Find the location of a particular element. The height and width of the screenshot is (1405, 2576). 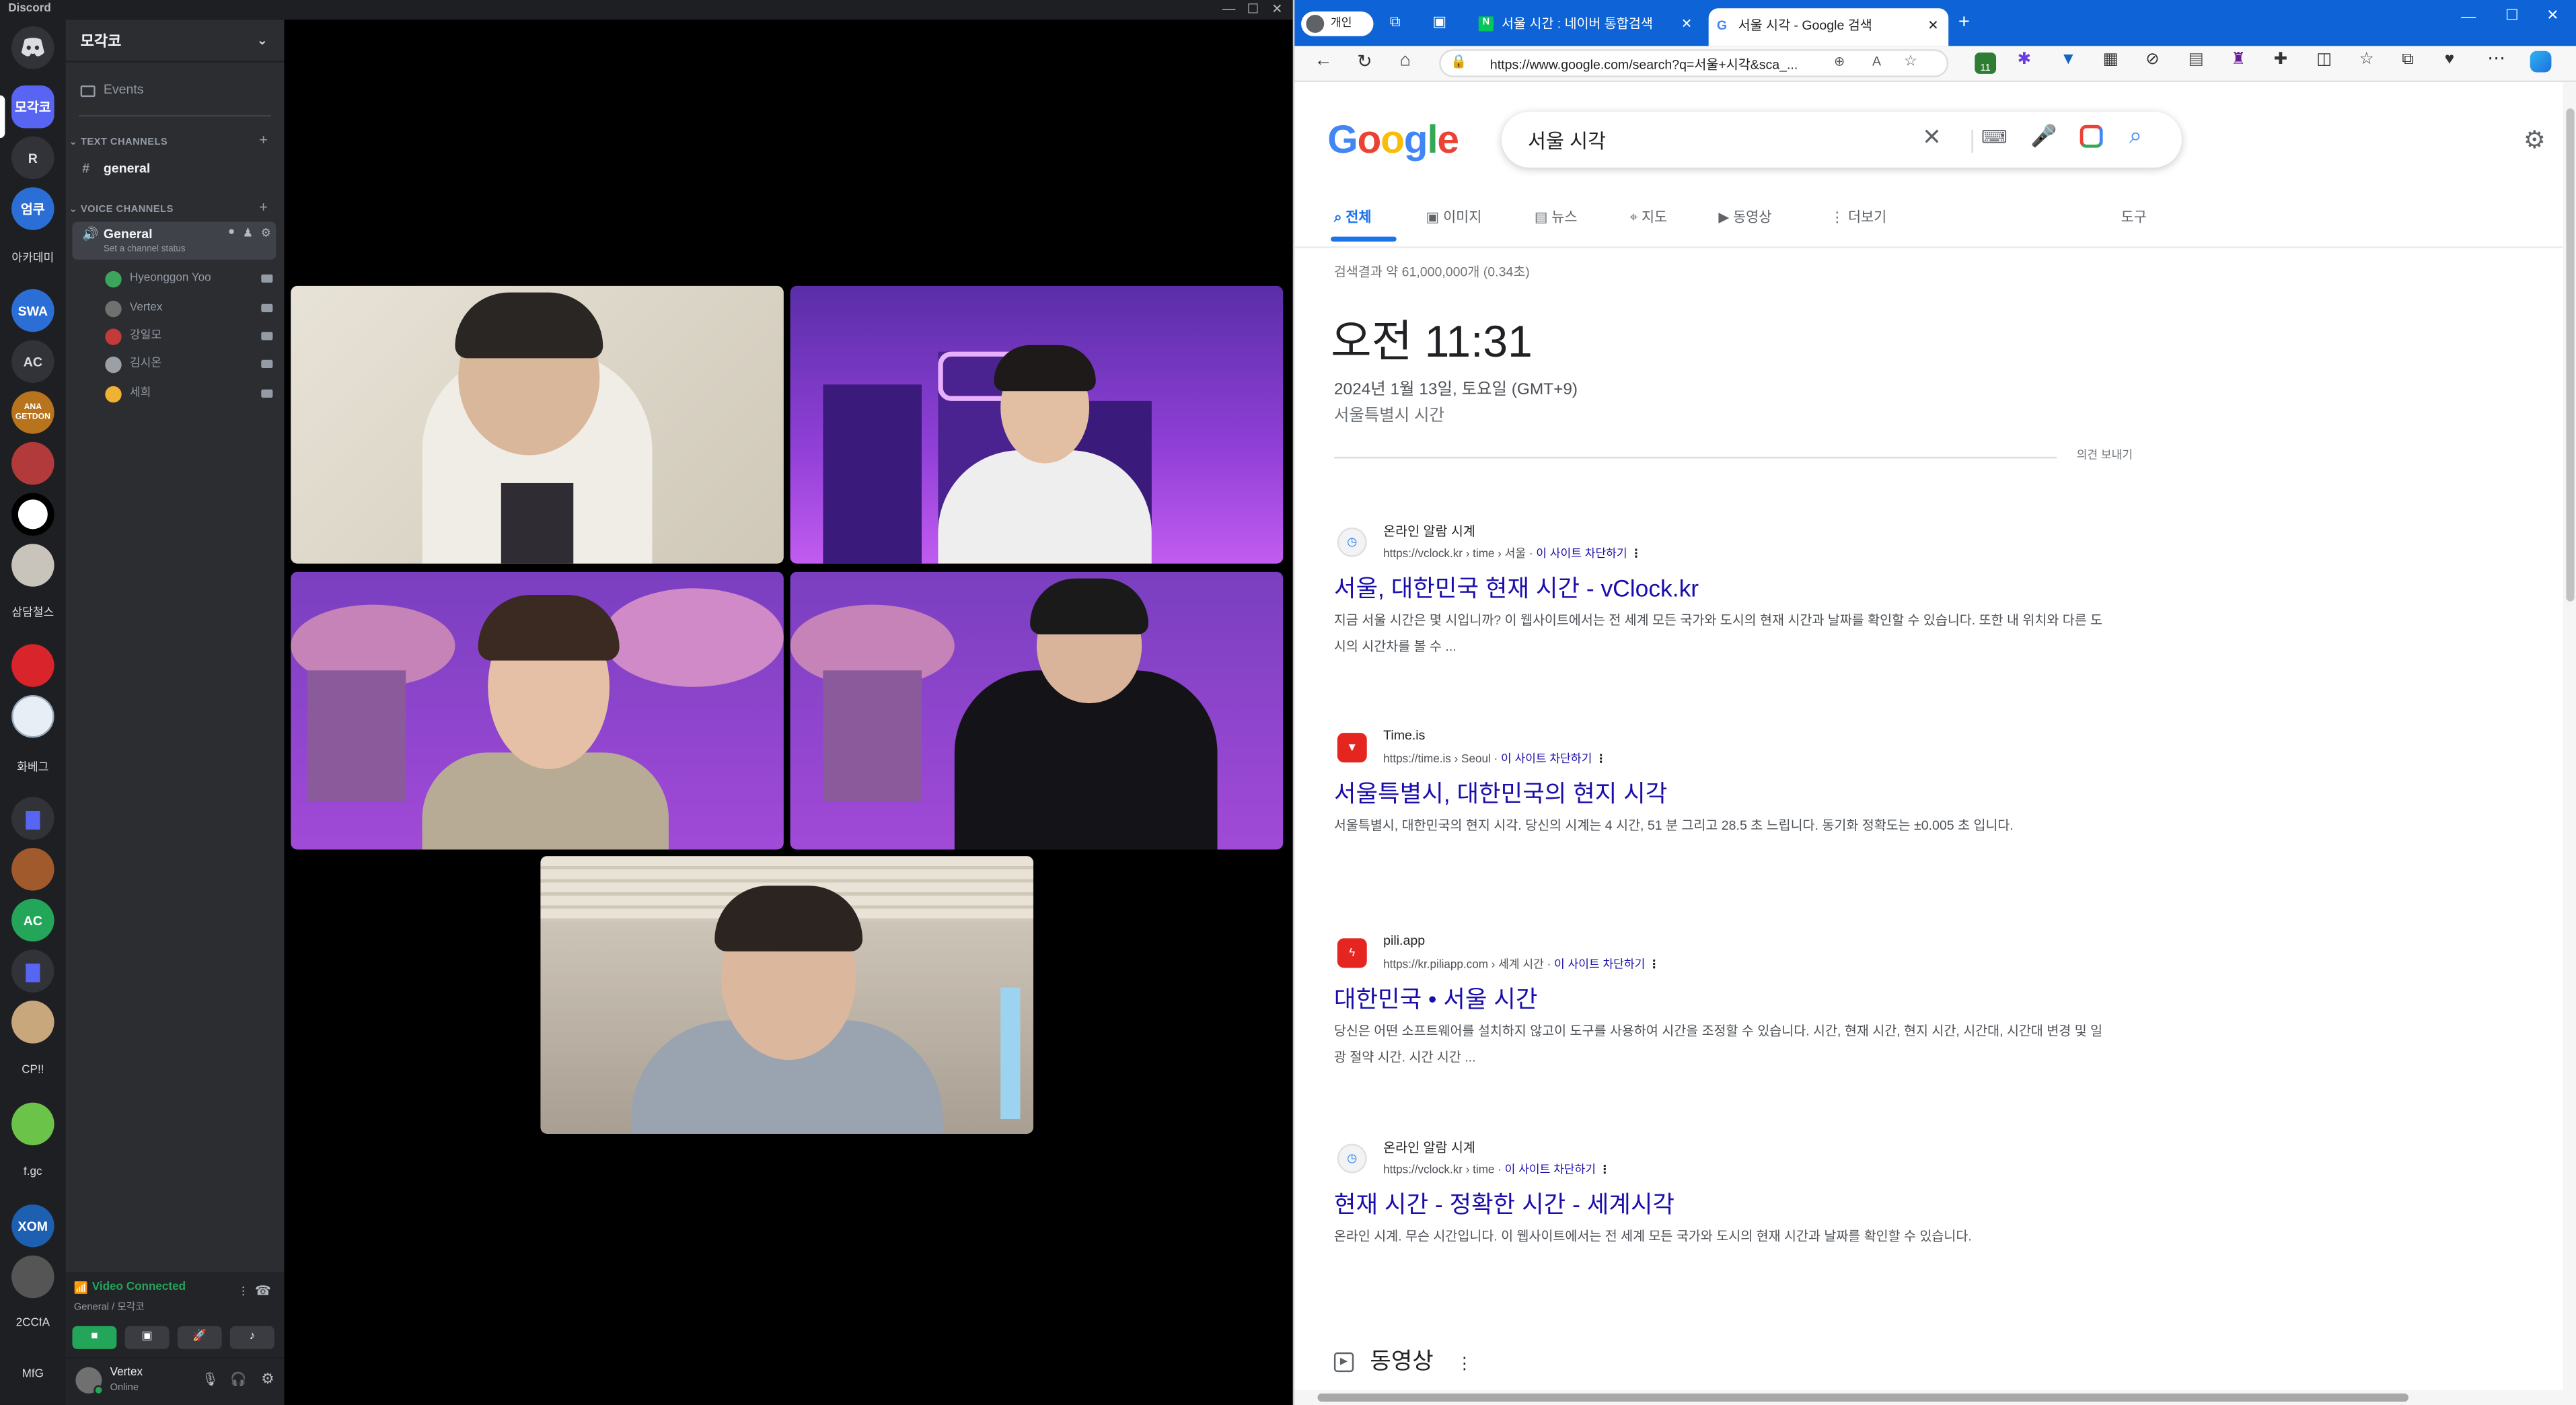

search-box: 서울 시각 ✕ ⌨ 🎤 ⌕ is located at coordinates (1841, 140).